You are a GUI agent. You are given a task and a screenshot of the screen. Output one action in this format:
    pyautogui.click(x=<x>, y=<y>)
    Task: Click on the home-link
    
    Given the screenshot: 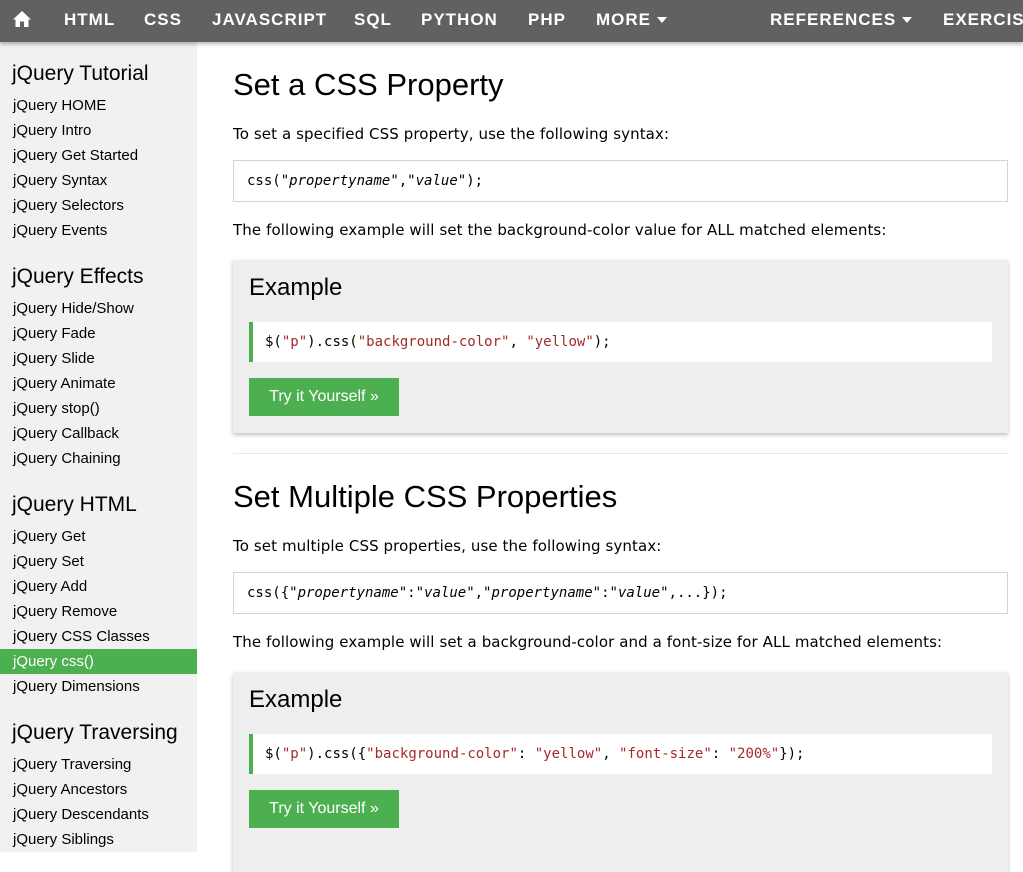 What is the action you would take?
    pyautogui.click(x=22, y=21)
    